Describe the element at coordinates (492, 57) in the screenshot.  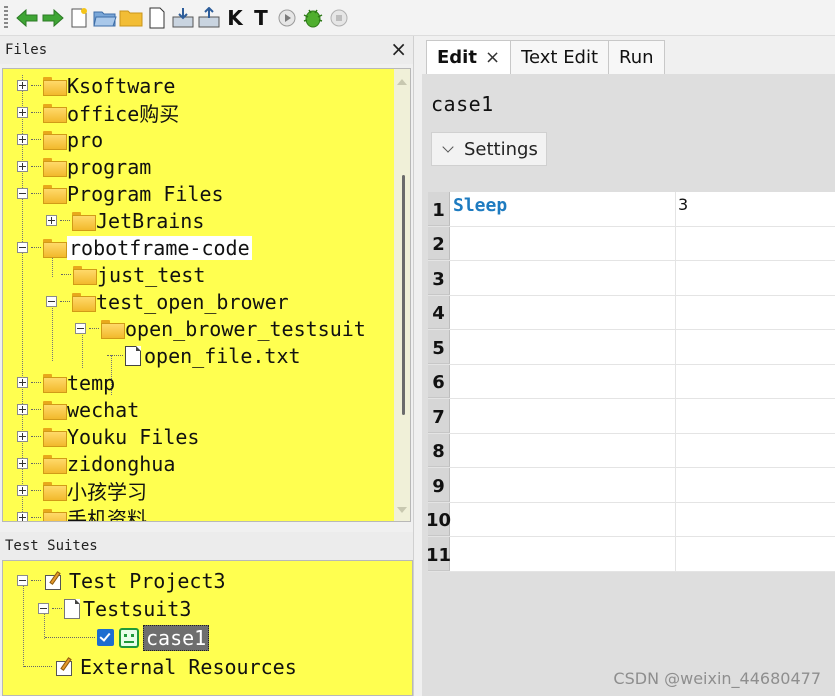
I see `close-icon: ×` at that location.